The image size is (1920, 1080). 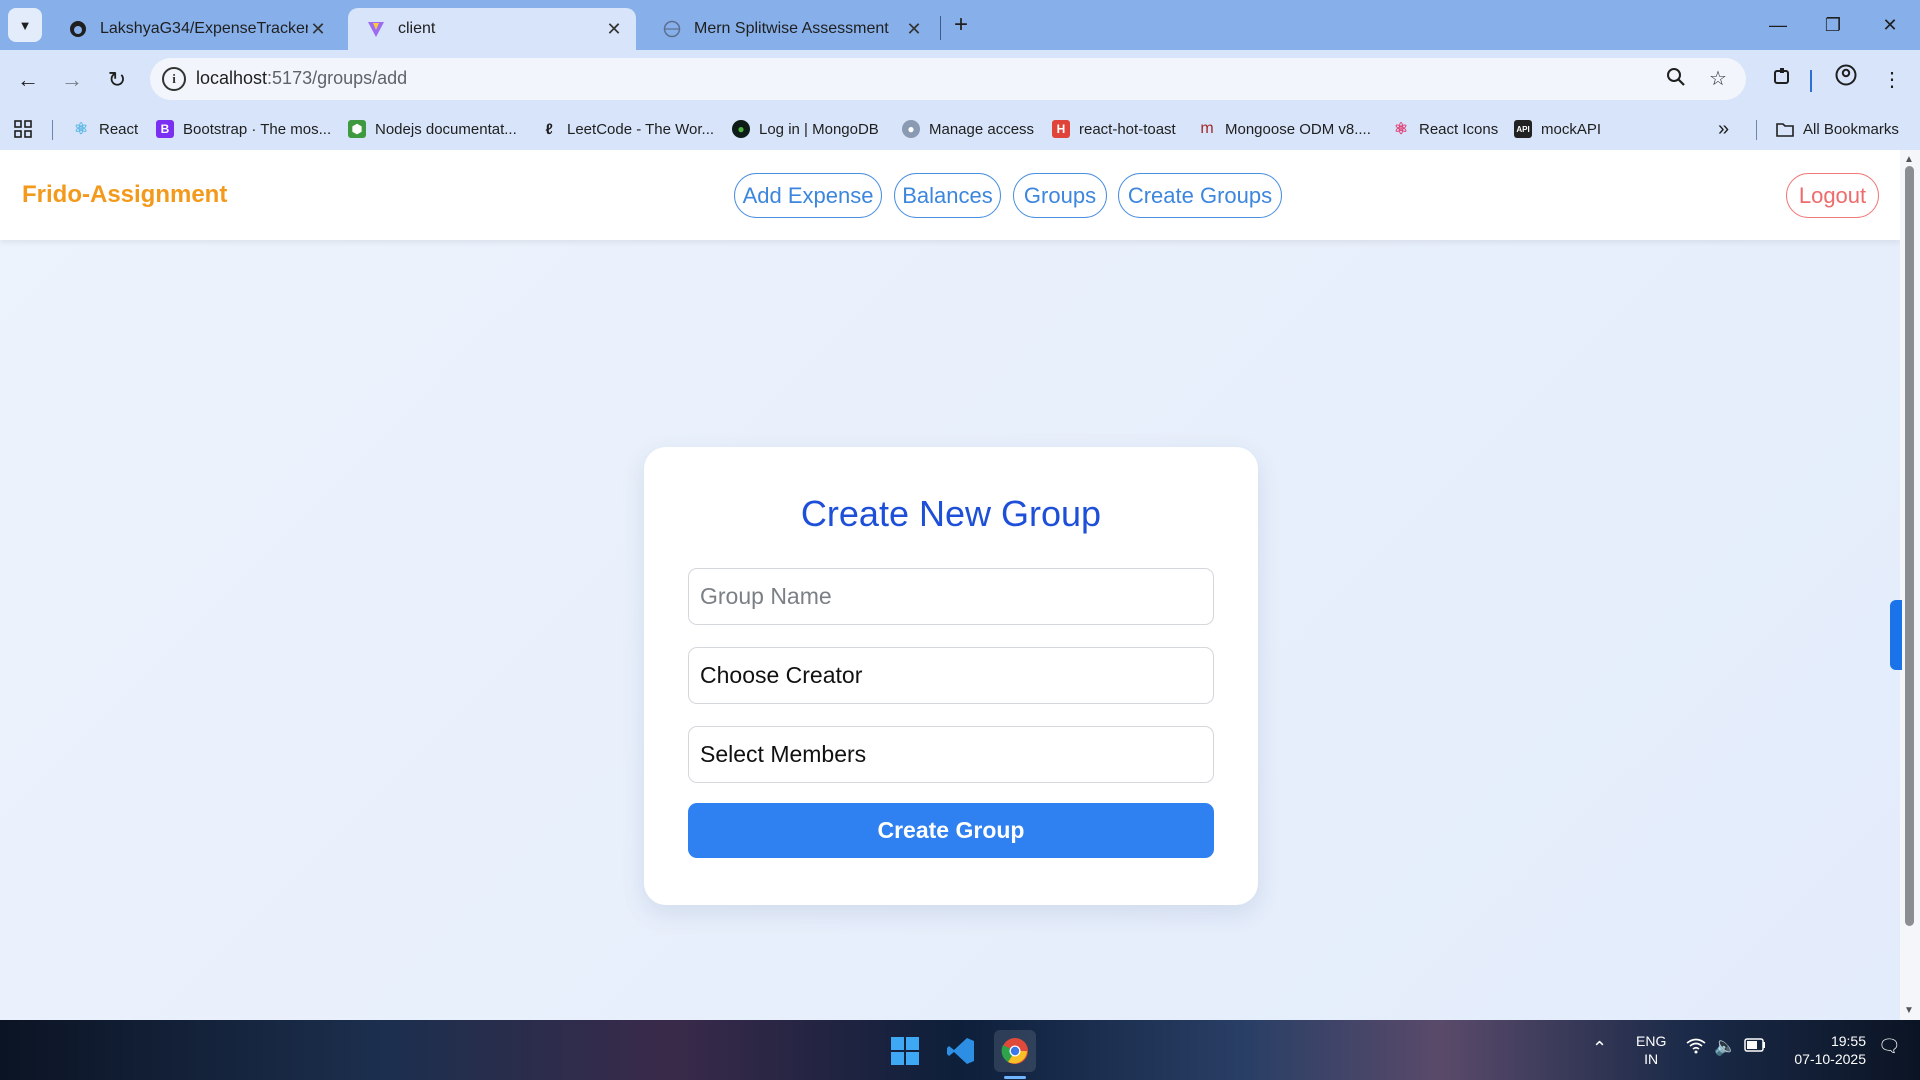 I want to click on members-select: Select Members, so click(x=951, y=754).